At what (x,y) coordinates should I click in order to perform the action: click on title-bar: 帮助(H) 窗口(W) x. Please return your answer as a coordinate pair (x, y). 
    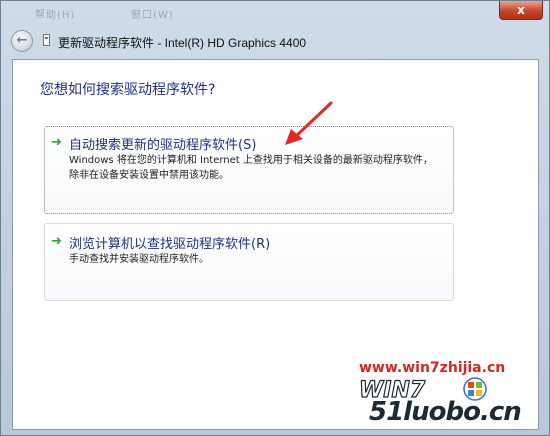
    Looking at the image, I should click on (275, 13).